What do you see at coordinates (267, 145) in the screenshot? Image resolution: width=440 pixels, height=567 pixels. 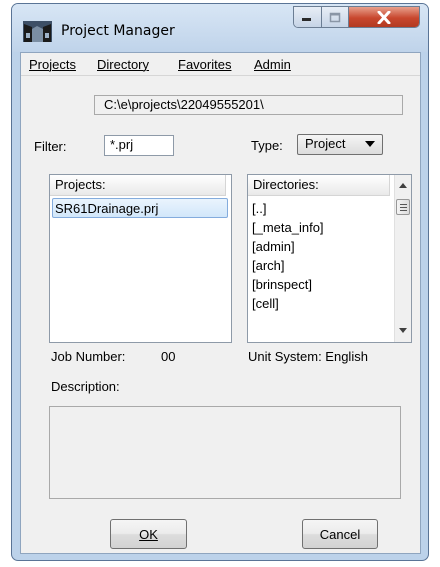 I see `type-label: Type:` at bounding box center [267, 145].